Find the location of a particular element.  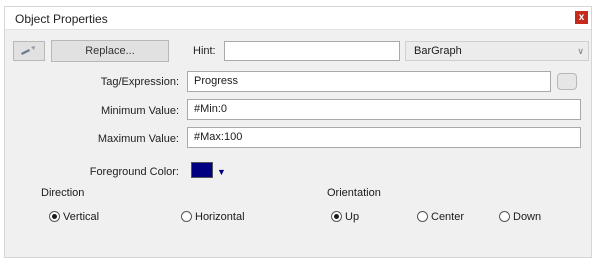

orientation-label: Orientation is located at coordinates (354, 193).